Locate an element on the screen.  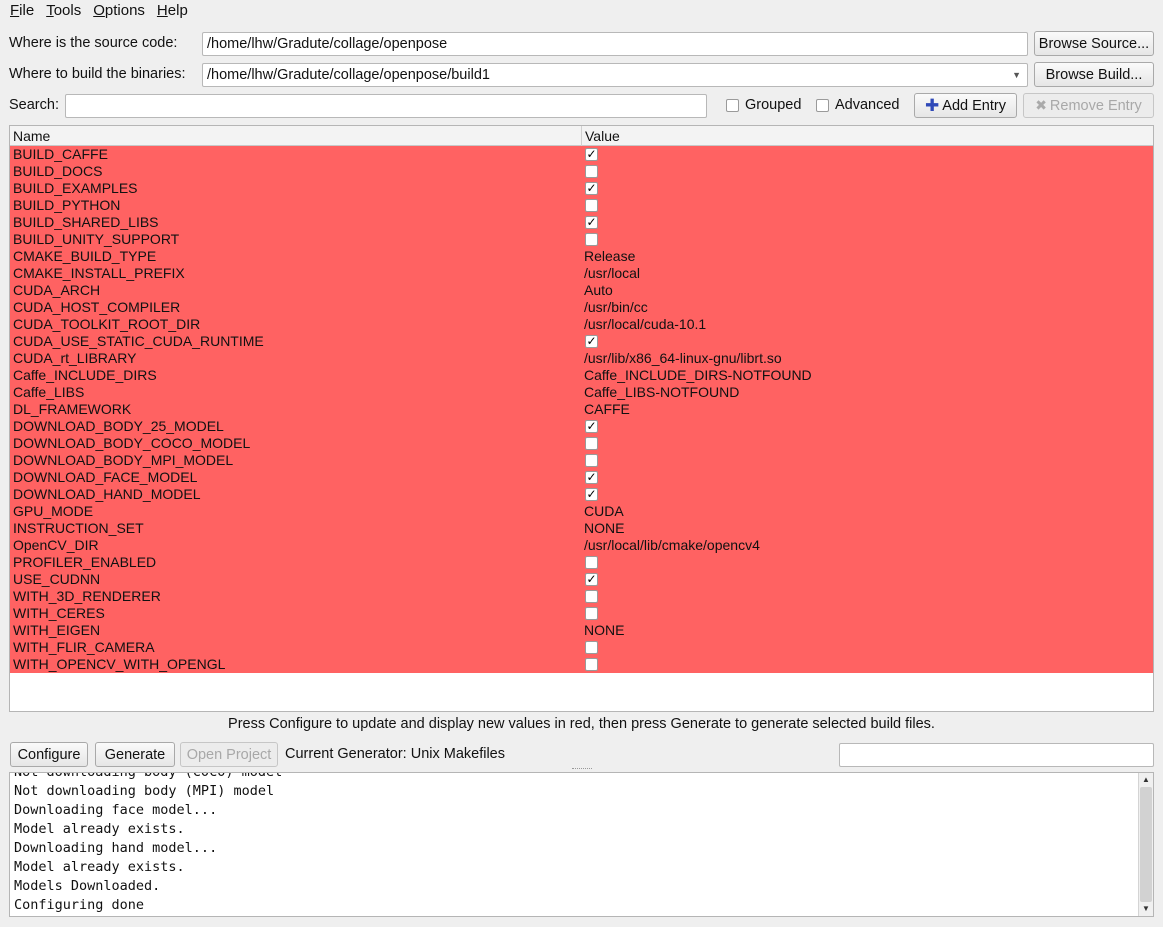
table-row: CUDA_ARCH Auto is located at coordinates (581, 290).